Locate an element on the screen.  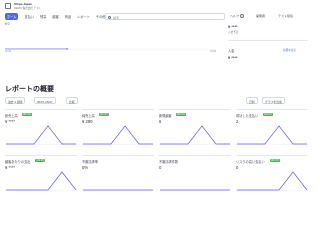
today-value: ¥ 0 is located at coordinates (7, 24).